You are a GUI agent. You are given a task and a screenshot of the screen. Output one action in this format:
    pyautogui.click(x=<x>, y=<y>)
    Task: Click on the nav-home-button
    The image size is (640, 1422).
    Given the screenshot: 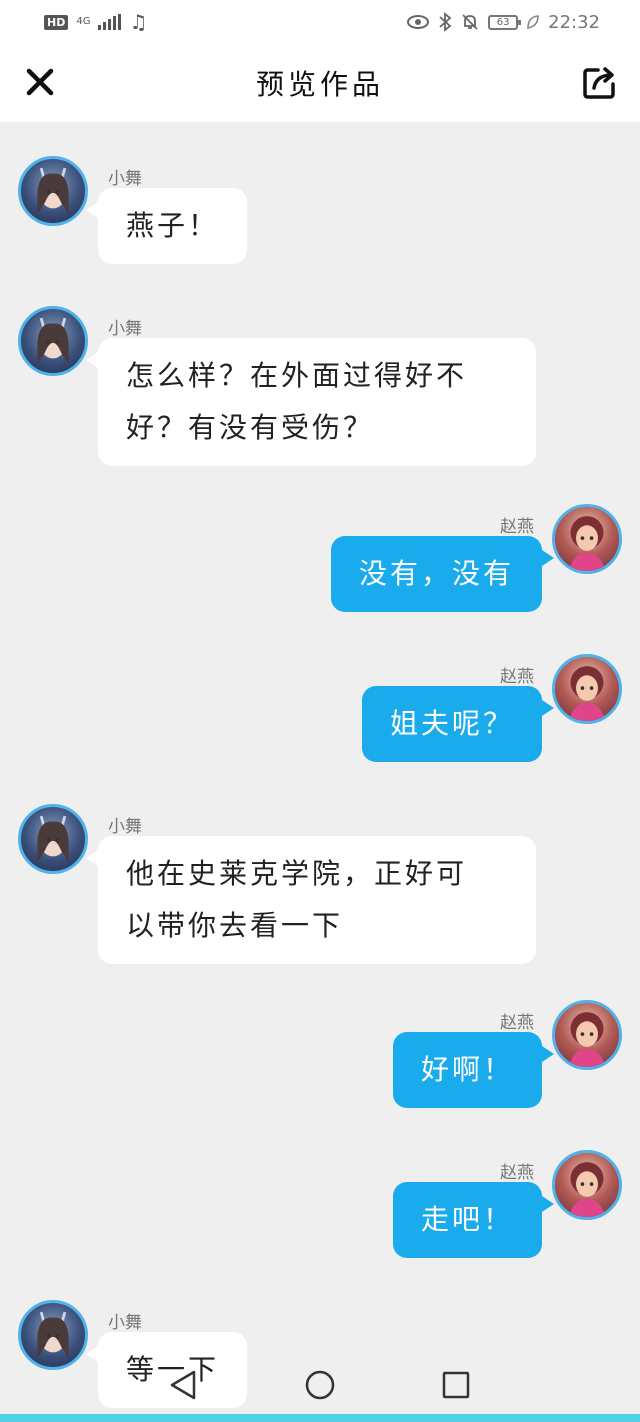 What is the action you would take?
    pyautogui.click(x=320, y=1385)
    